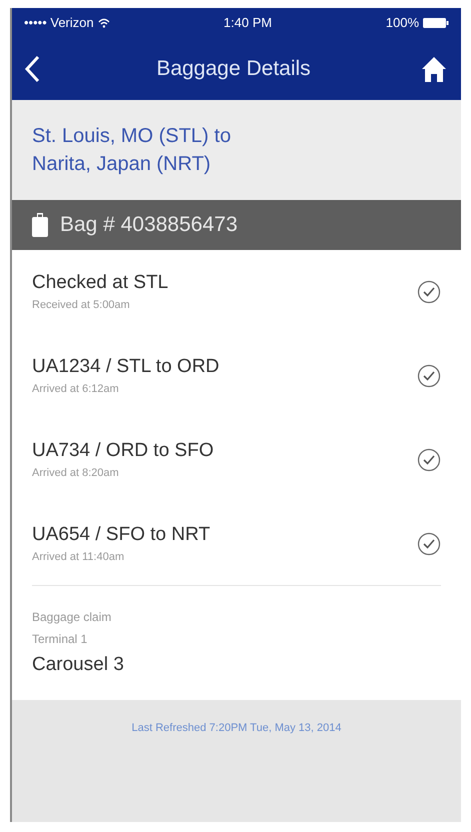  What do you see at coordinates (100, 283) in the screenshot?
I see `step-title: Checked at STL` at bounding box center [100, 283].